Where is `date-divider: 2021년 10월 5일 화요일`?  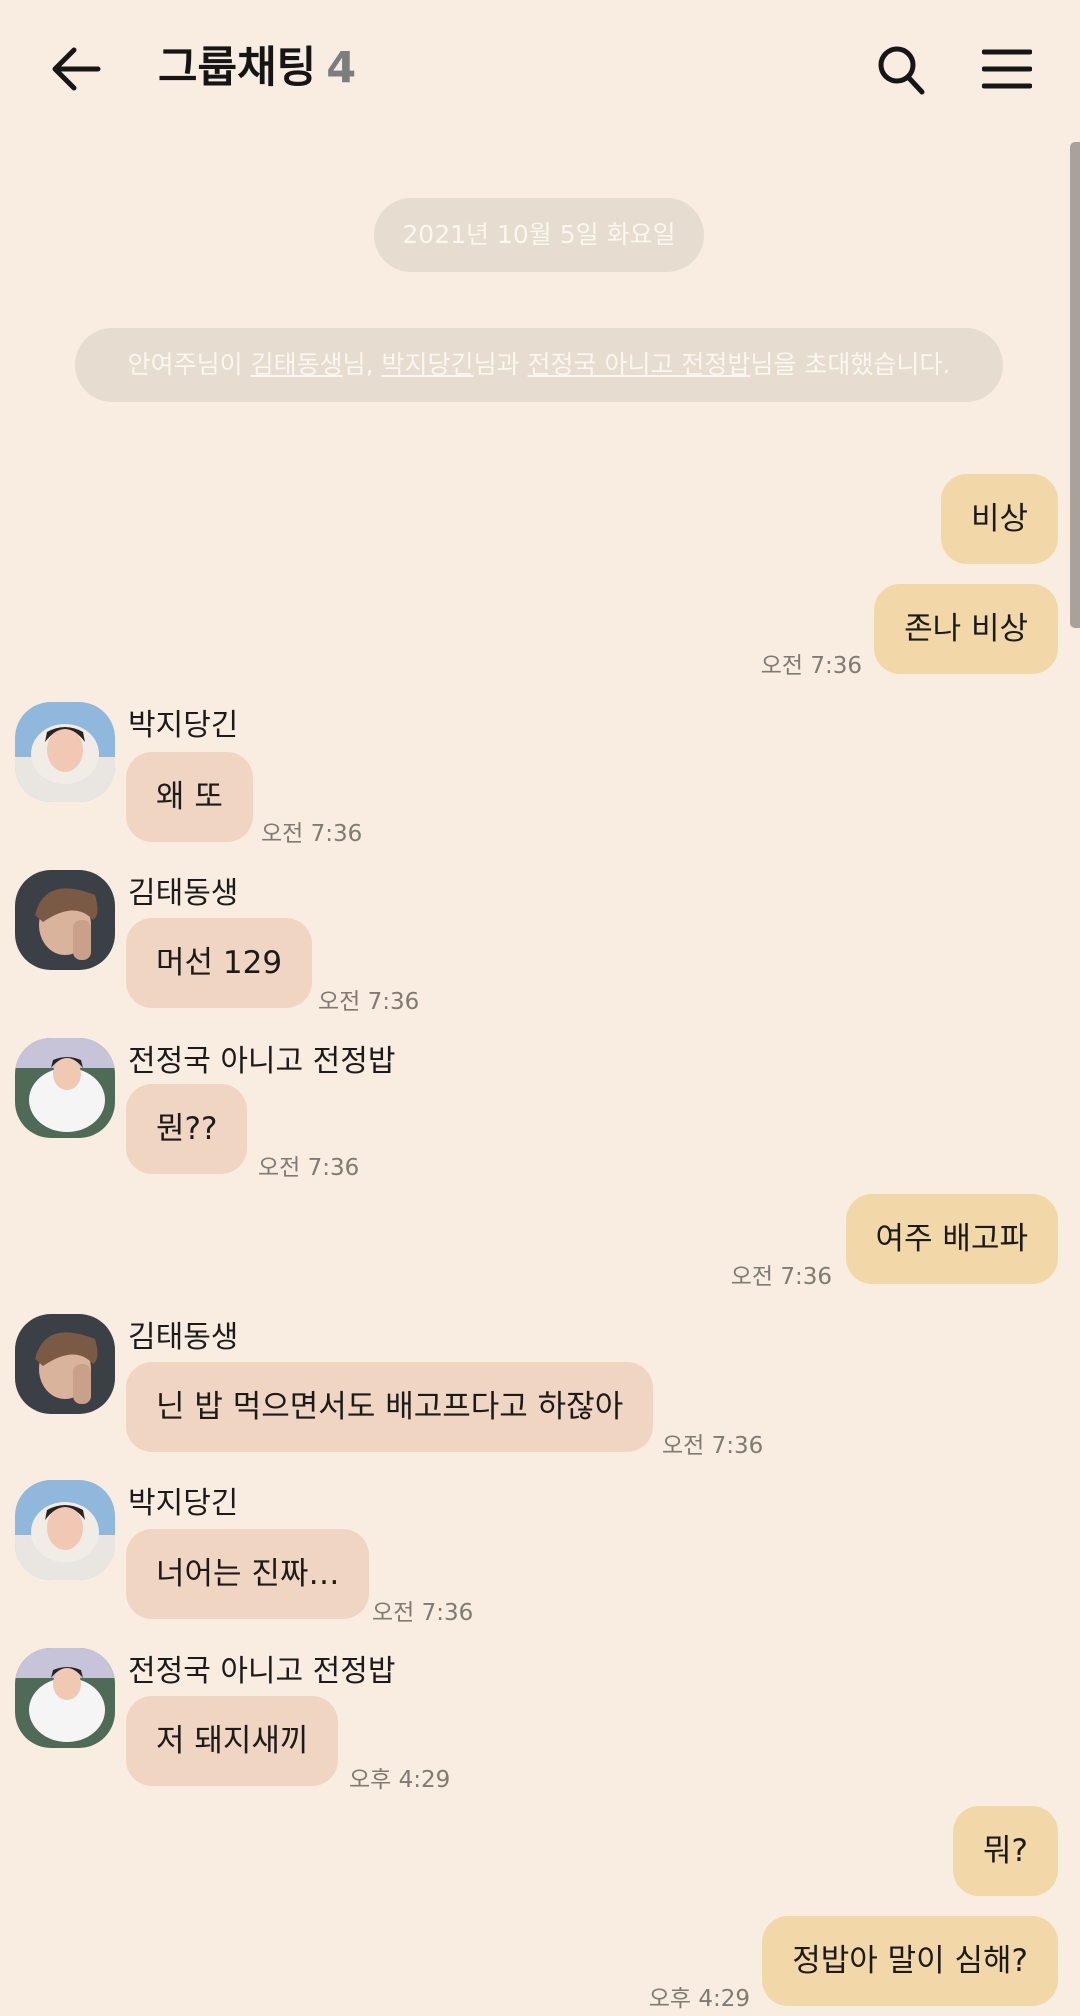
date-divider: 2021년 10월 5일 화요일 is located at coordinates (539, 235).